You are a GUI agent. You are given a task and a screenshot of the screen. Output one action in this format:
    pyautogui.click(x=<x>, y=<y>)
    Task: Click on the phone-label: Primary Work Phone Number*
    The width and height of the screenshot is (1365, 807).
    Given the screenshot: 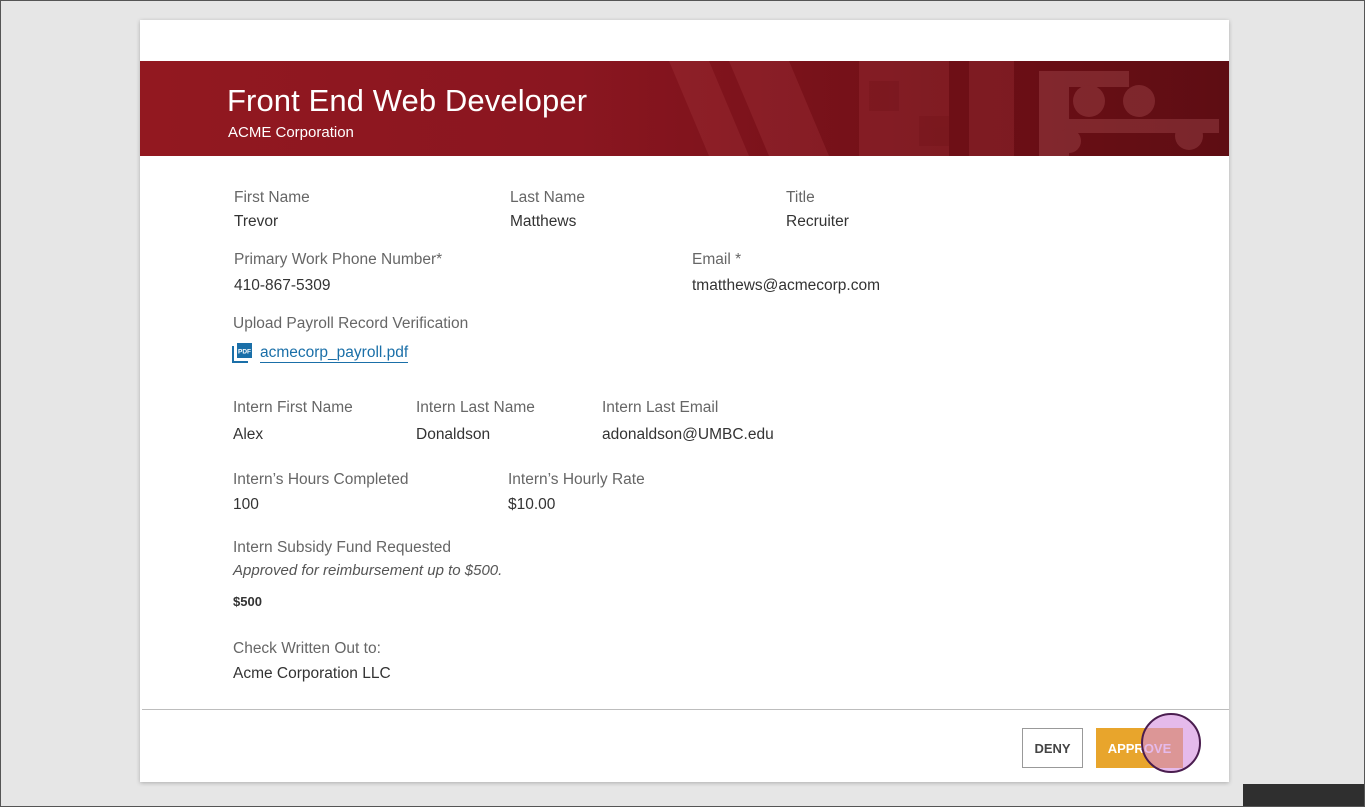 What is the action you would take?
    pyautogui.click(x=338, y=259)
    